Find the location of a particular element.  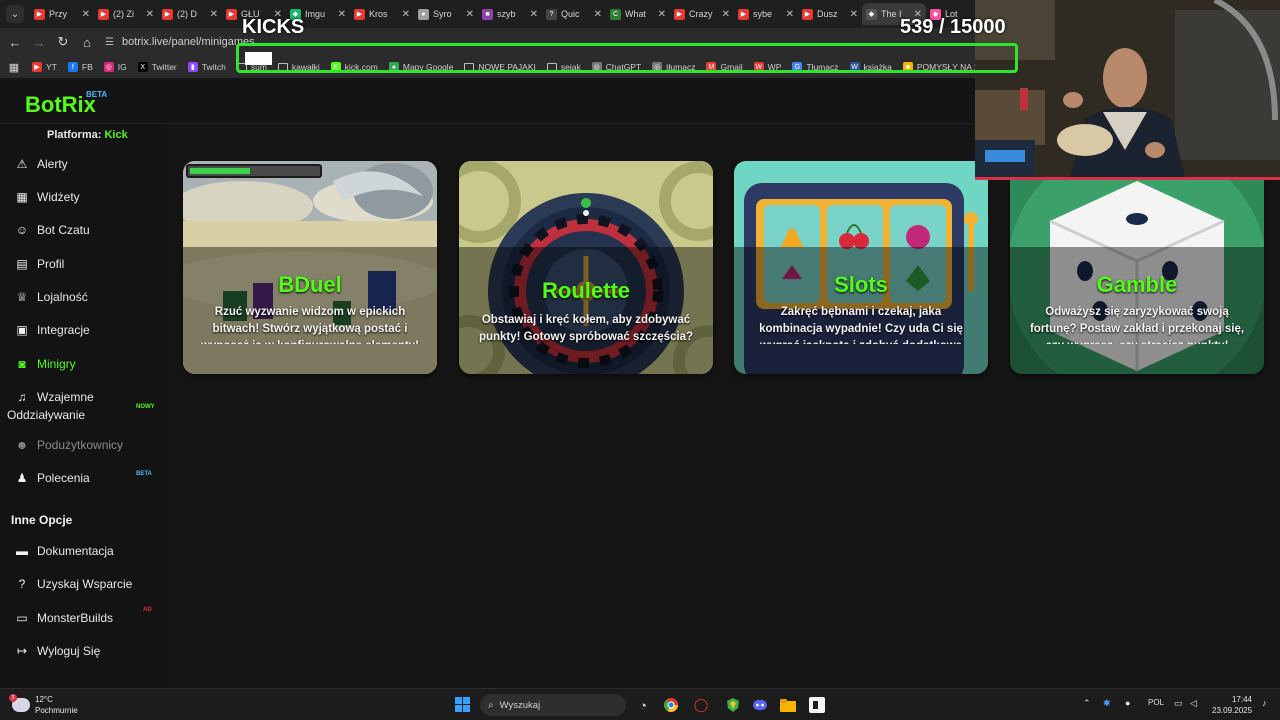

bookmark-item: f FB is located at coordinates (80, 67).